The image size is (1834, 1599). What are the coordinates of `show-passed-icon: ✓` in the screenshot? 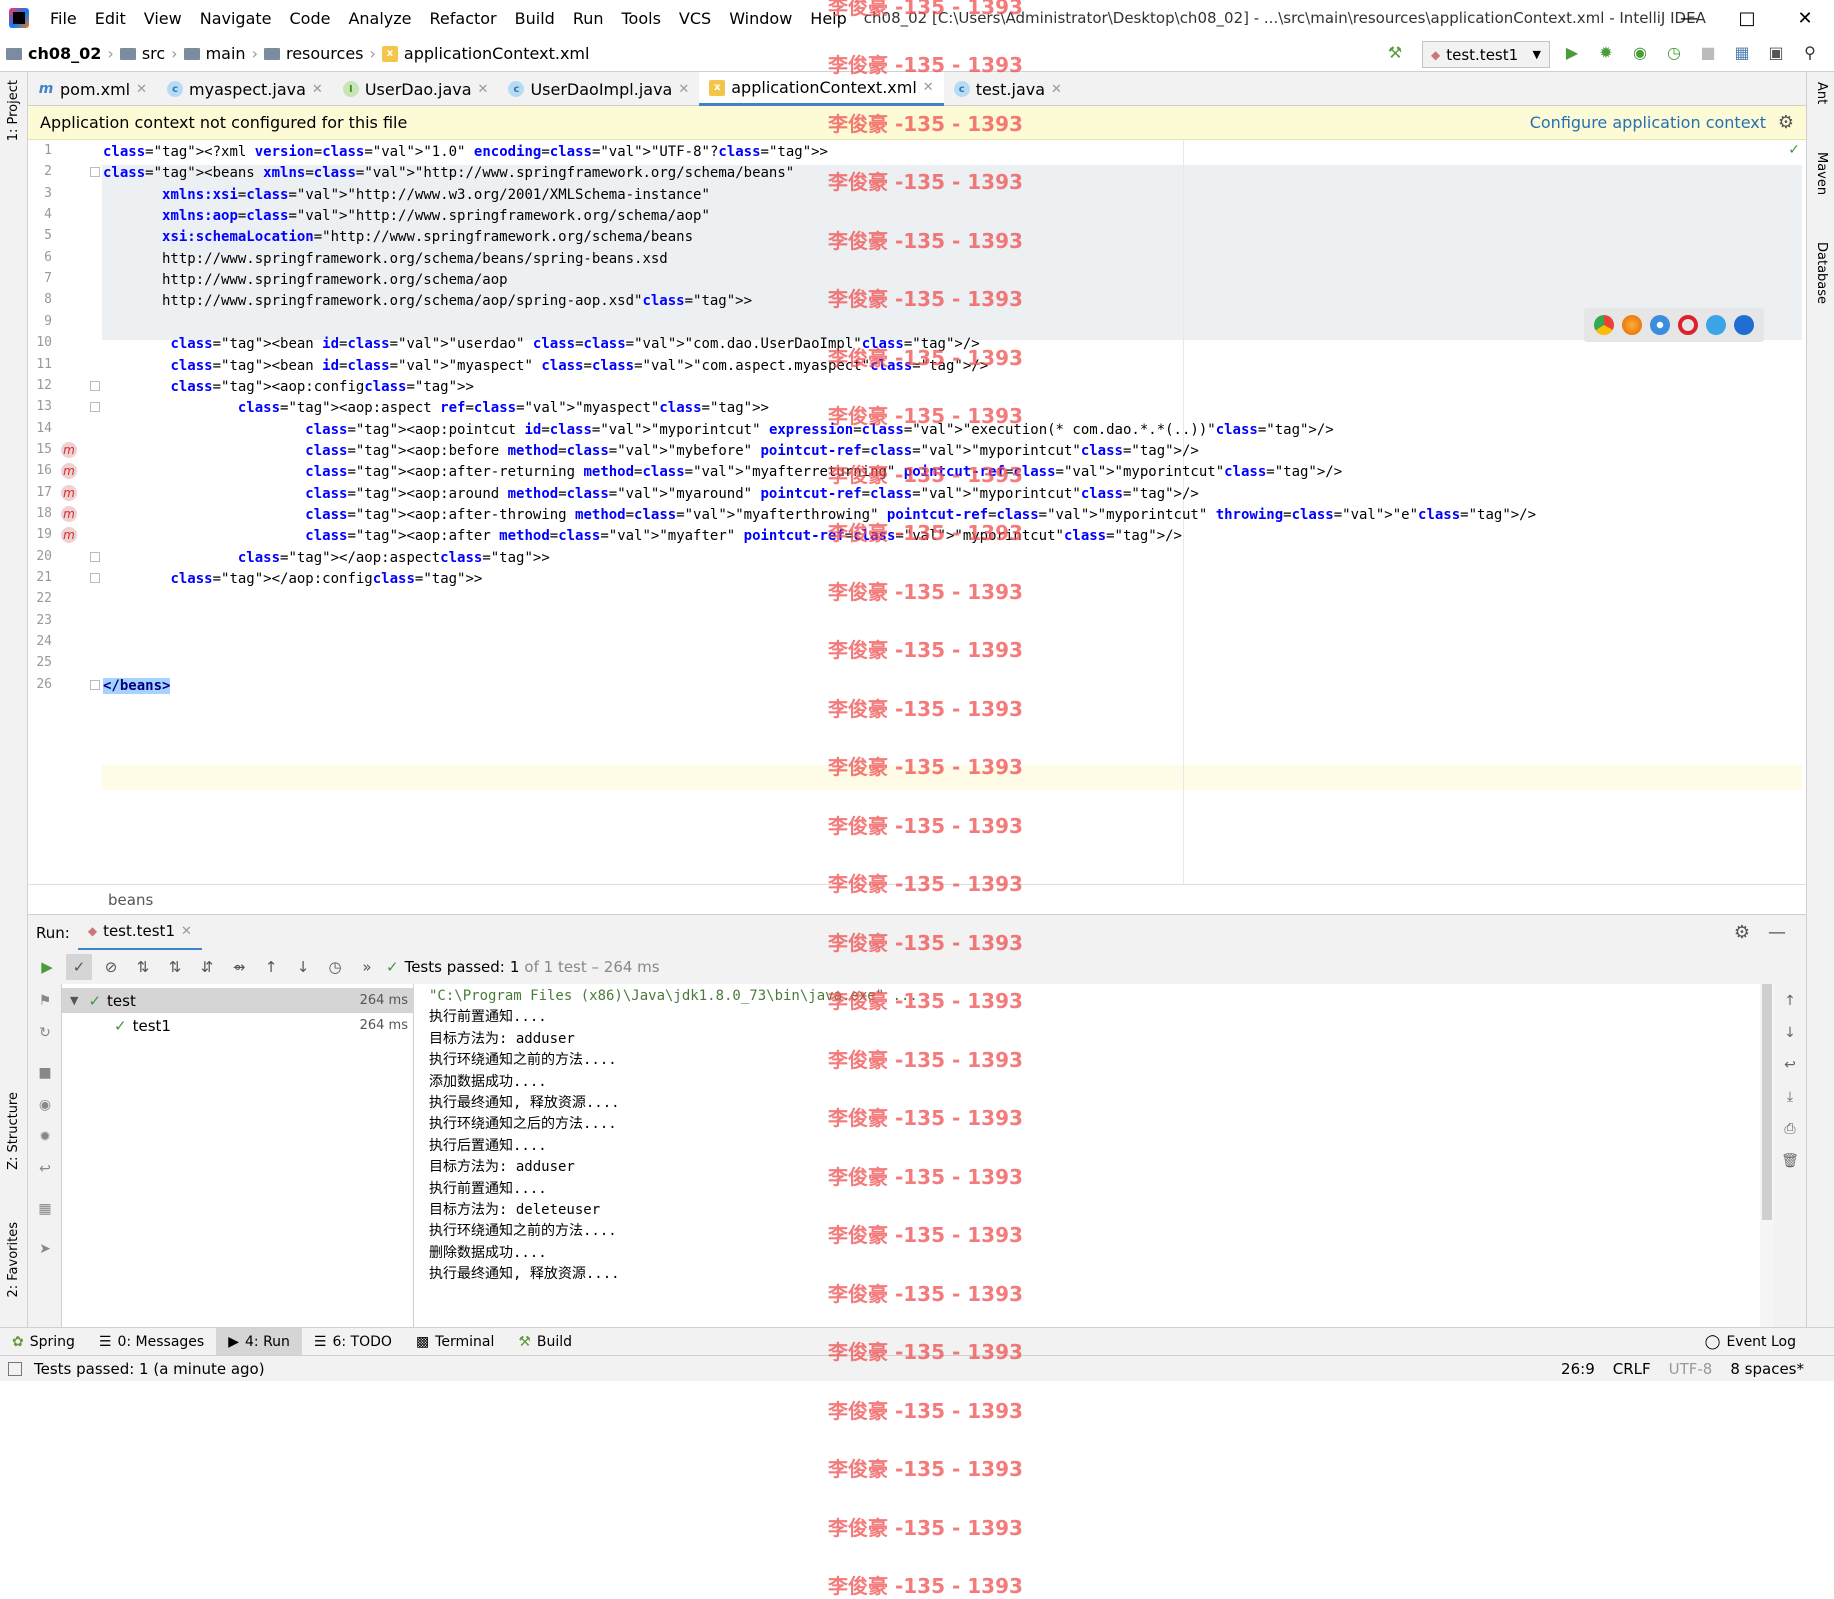 It's located at (79, 967).